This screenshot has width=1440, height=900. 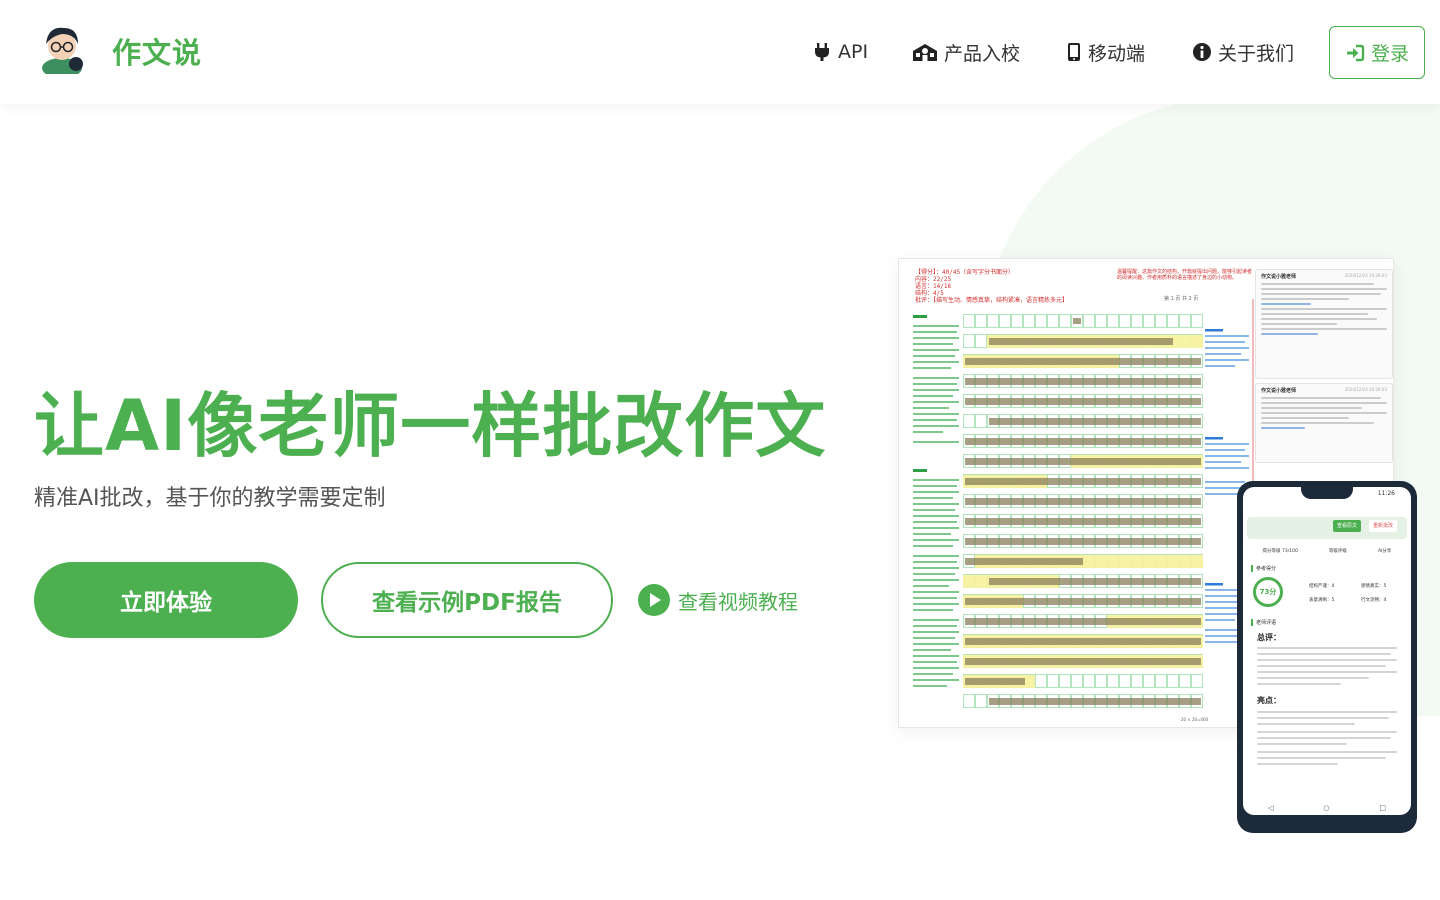 I want to click on login-label: 登录, so click(x=1389, y=54).